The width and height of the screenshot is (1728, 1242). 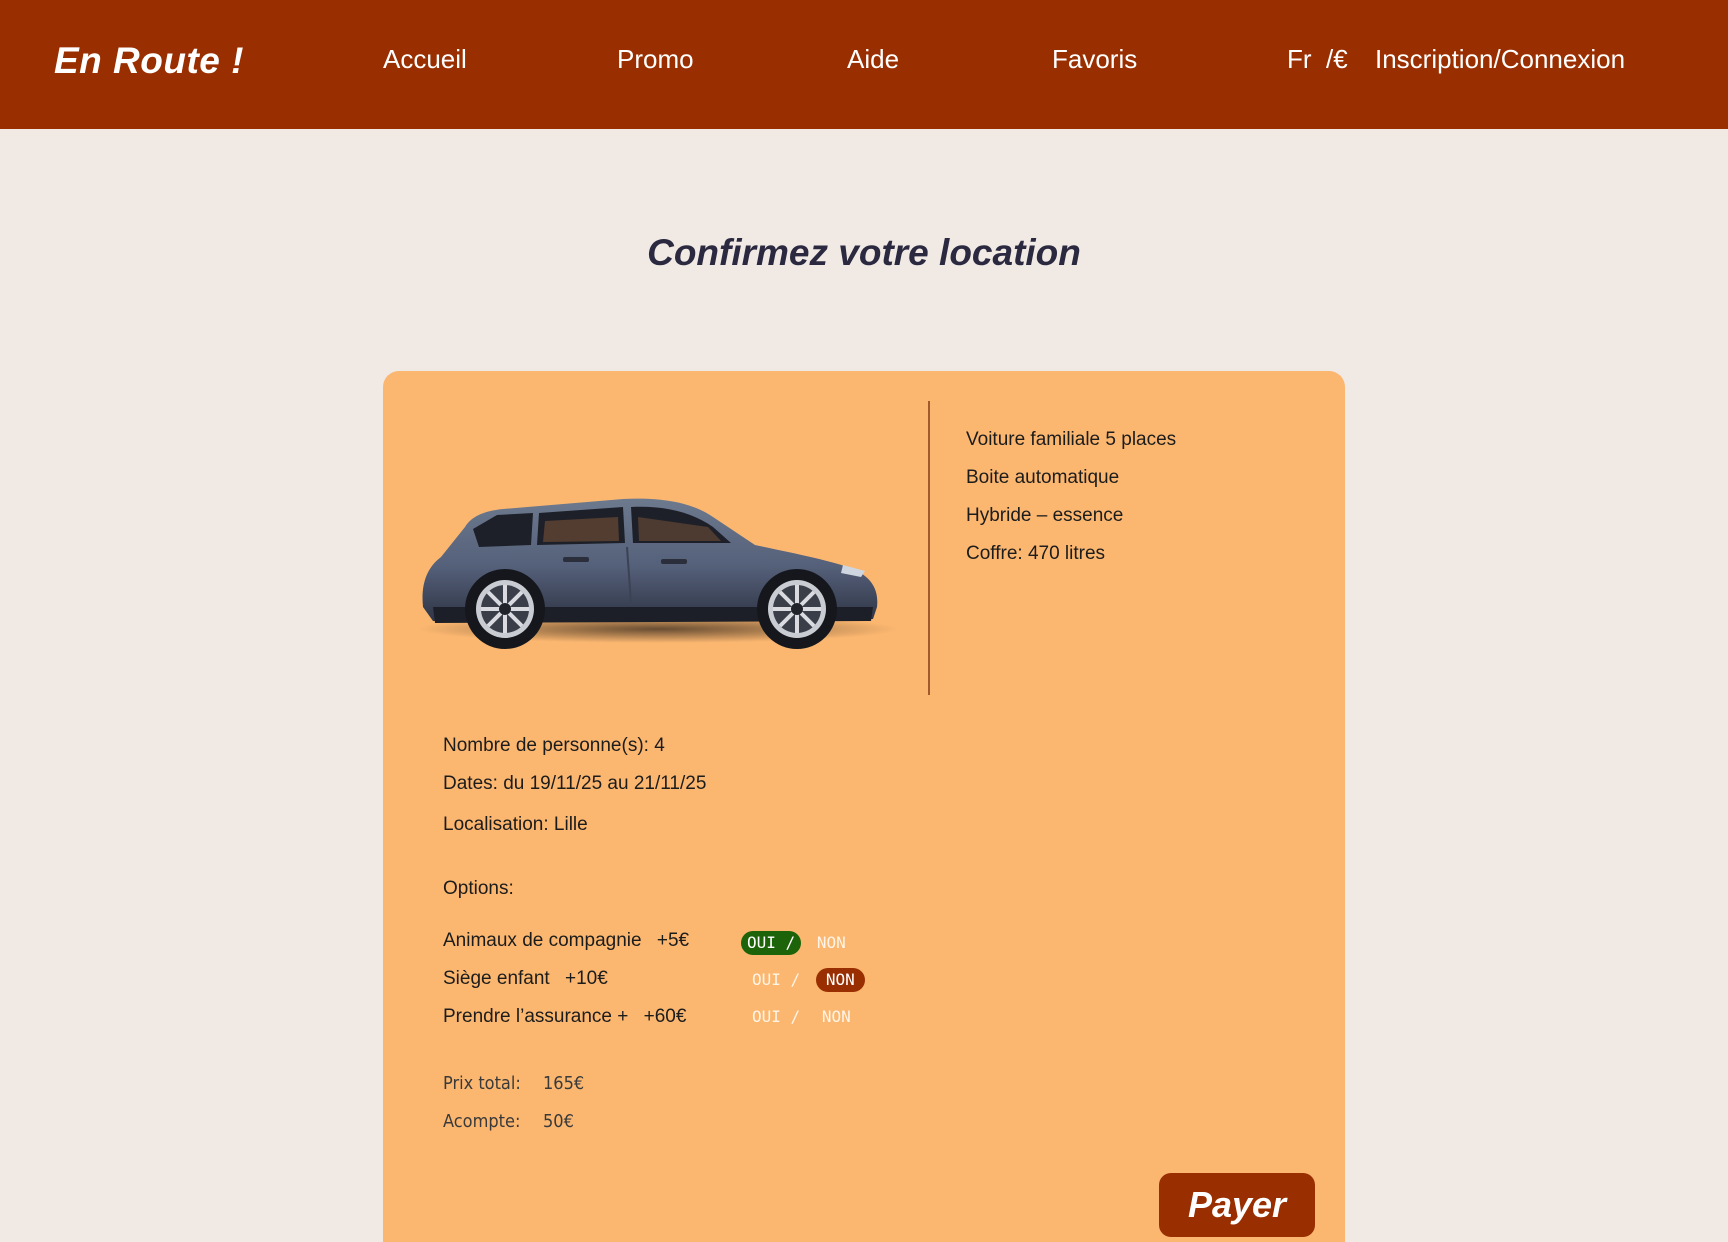 I want to click on total-price-value: 165€, so click(x=564, y=1083).